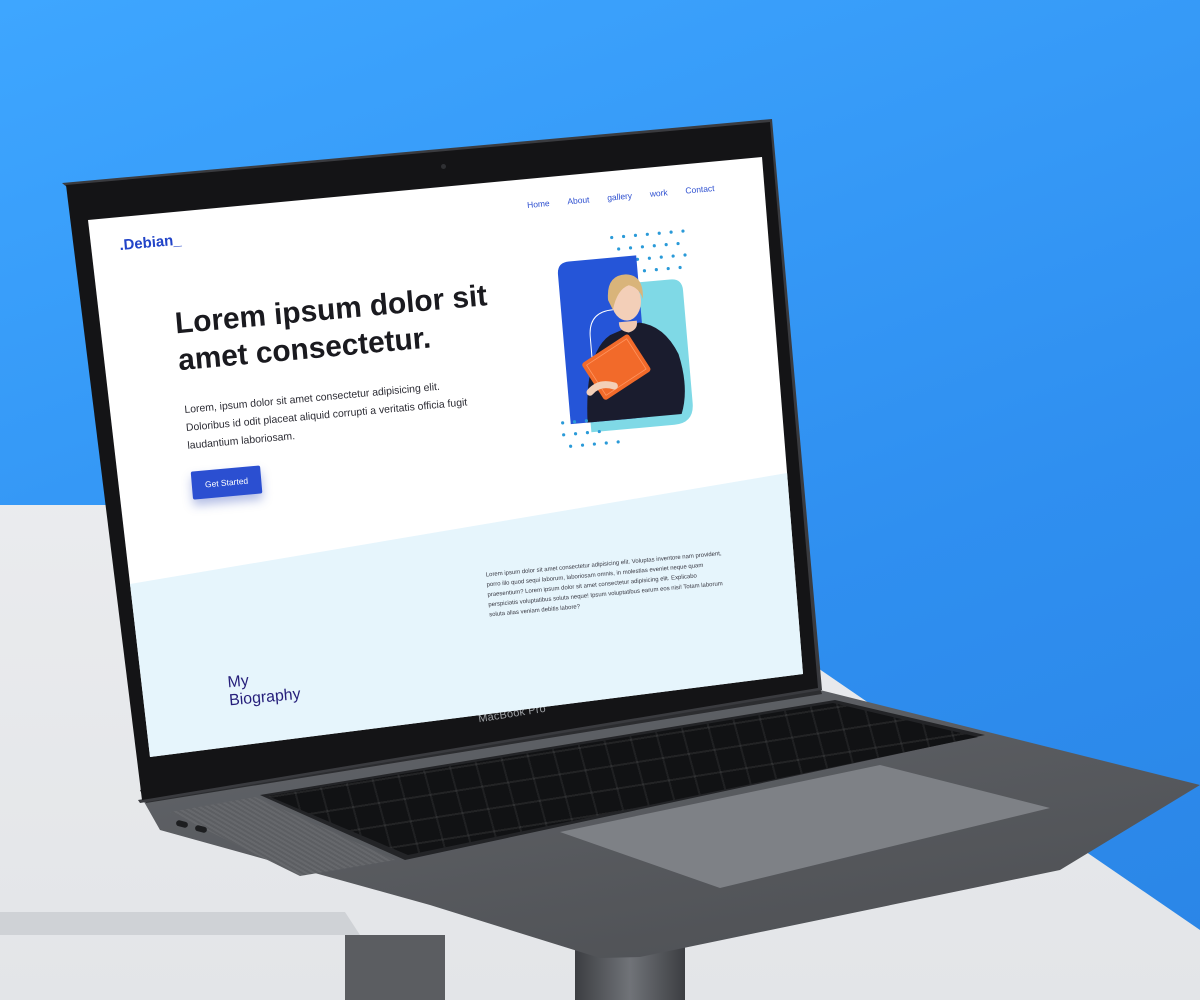  What do you see at coordinates (658, 193) in the screenshot?
I see `nav-work: work` at bounding box center [658, 193].